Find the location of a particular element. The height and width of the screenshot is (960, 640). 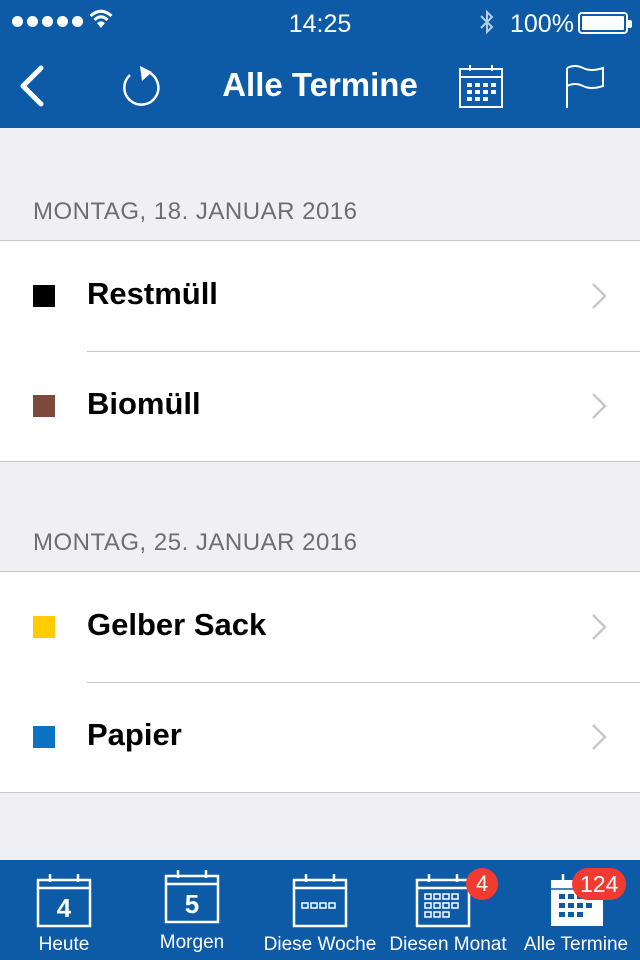

tab-diesen-monat: 4 Diesen Monat is located at coordinates (448, 910).